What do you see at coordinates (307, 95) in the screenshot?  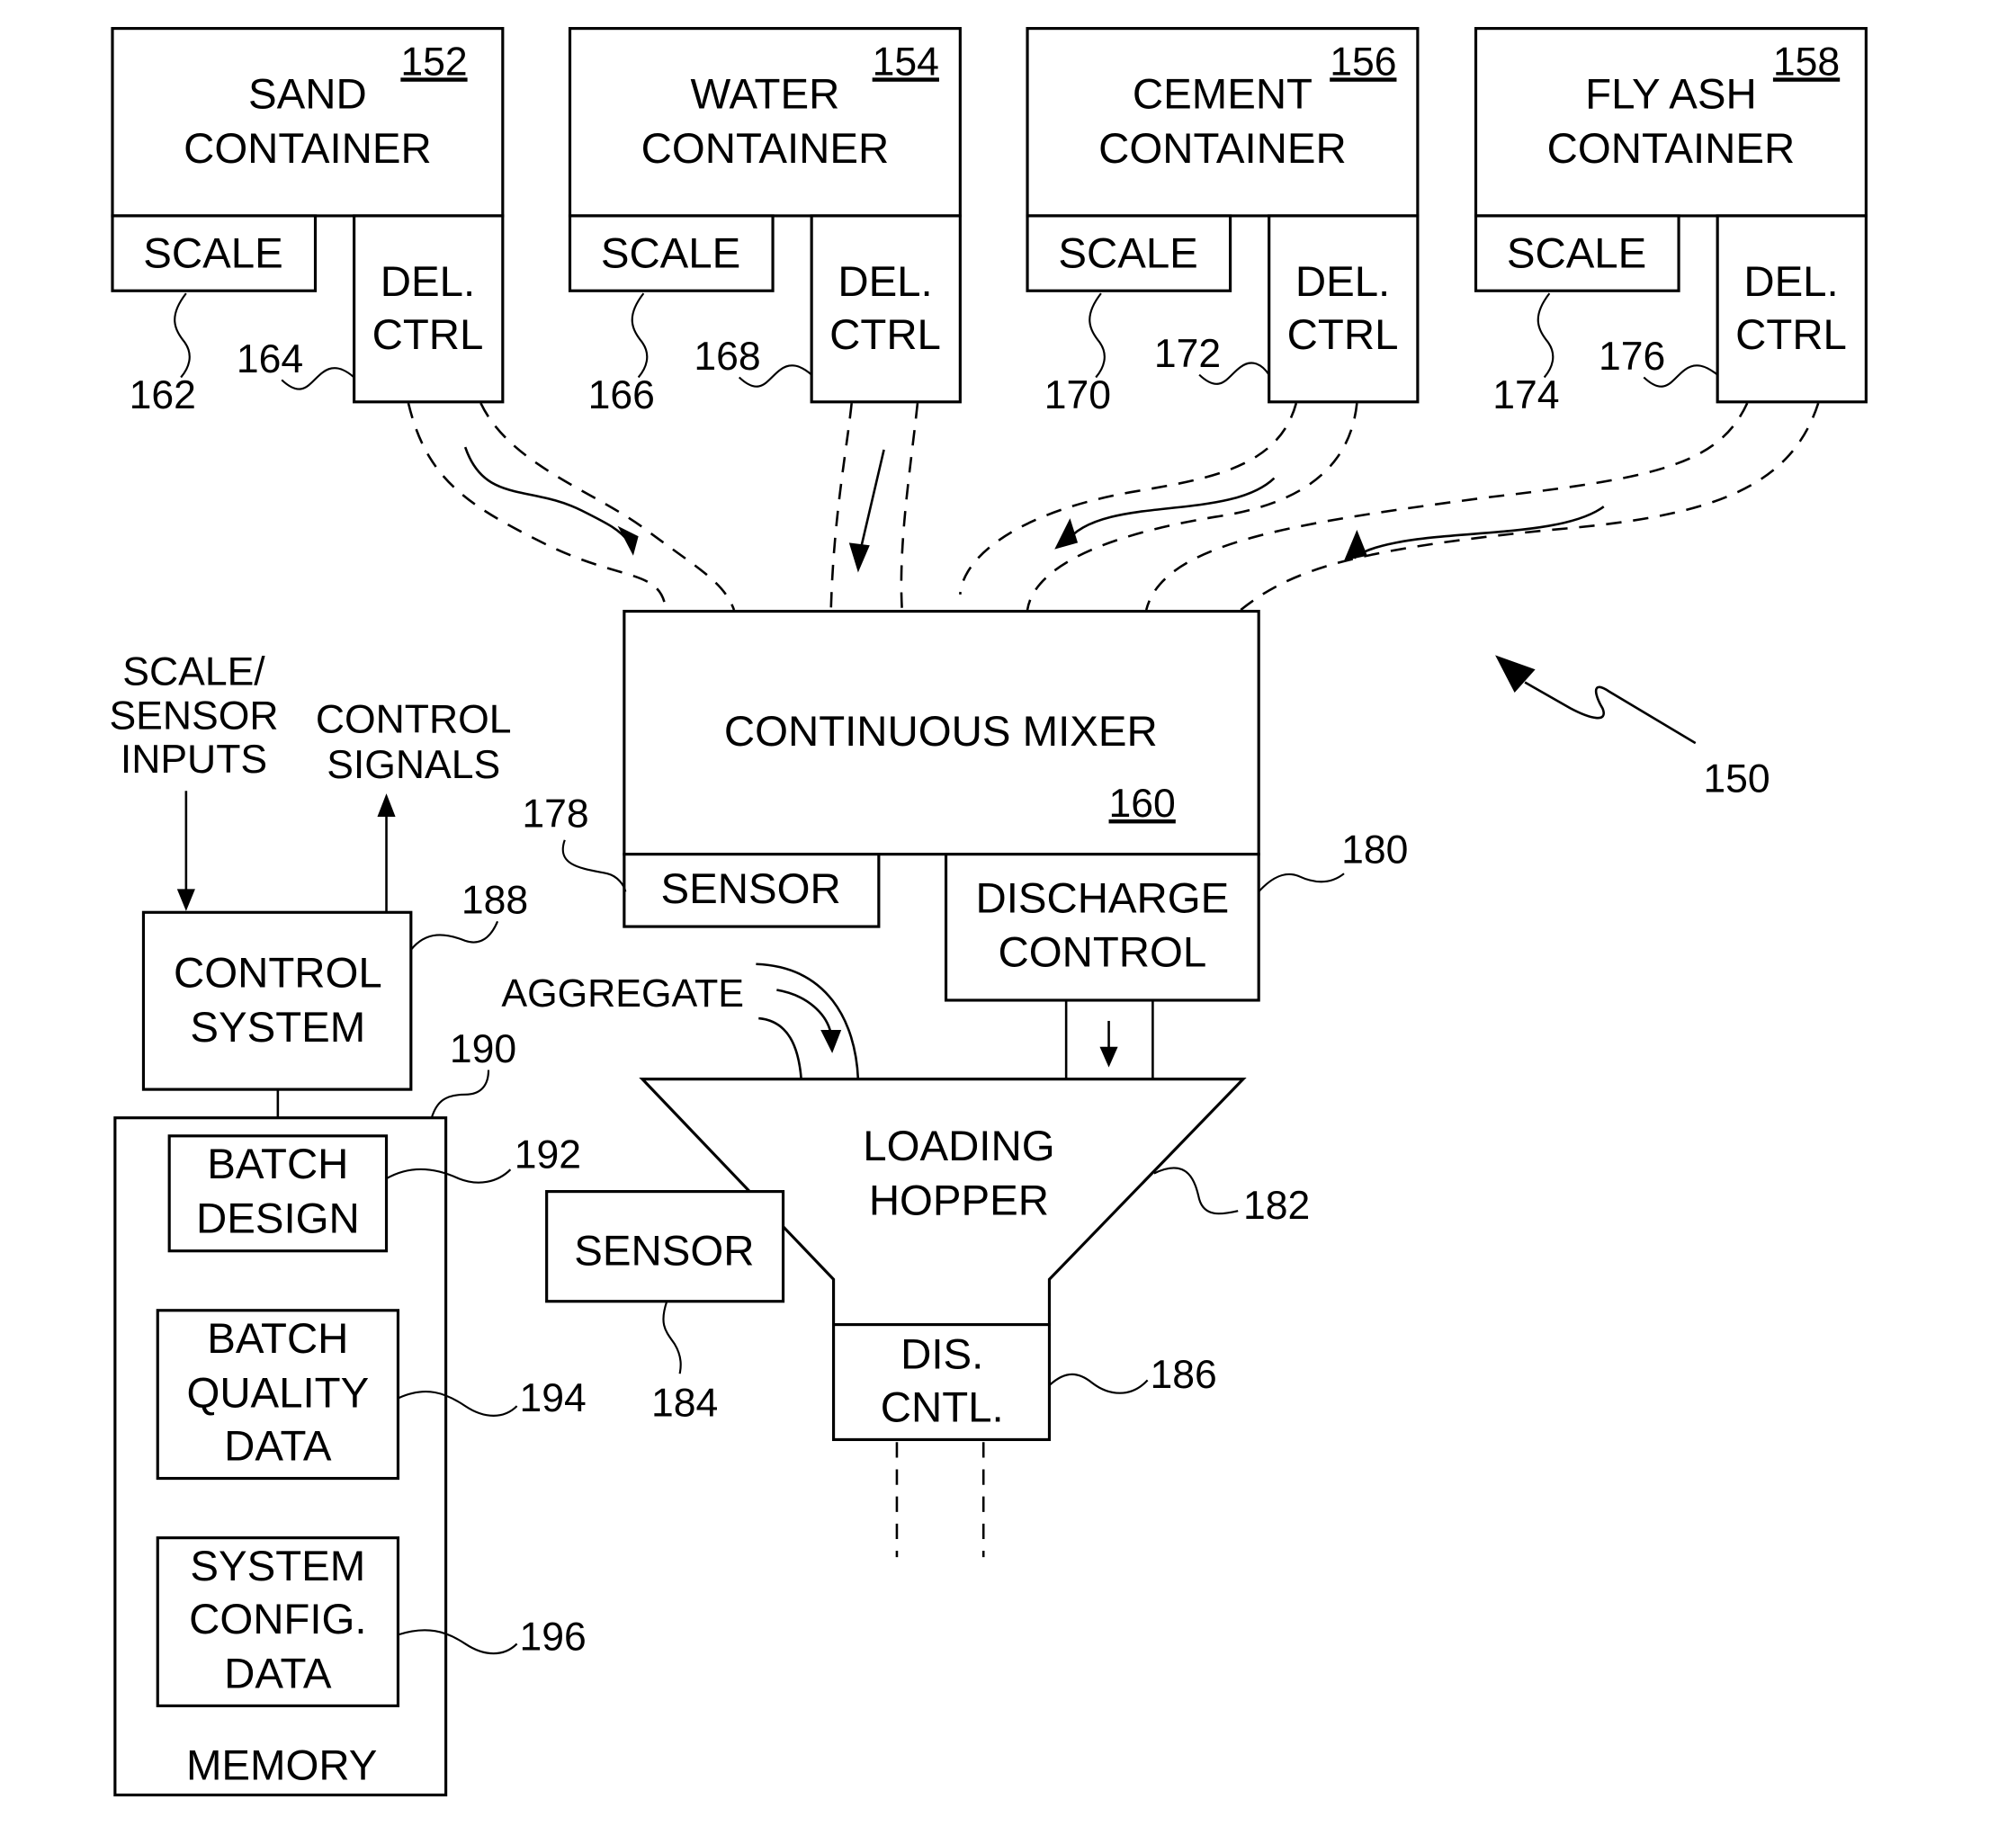 I see `container-name: SAND` at bounding box center [307, 95].